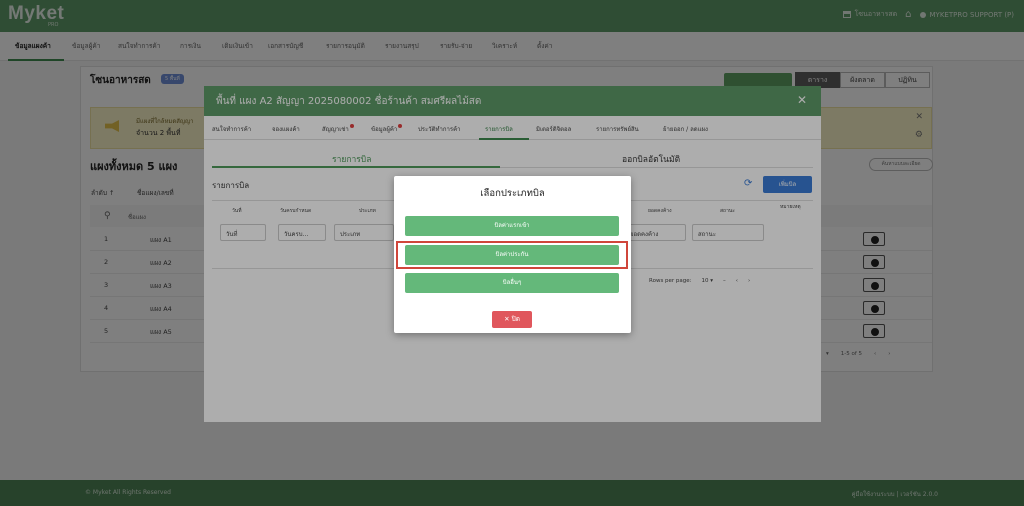  What do you see at coordinates (512, 255) in the screenshot?
I see `highlight-box` at bounding box center [512, 255].